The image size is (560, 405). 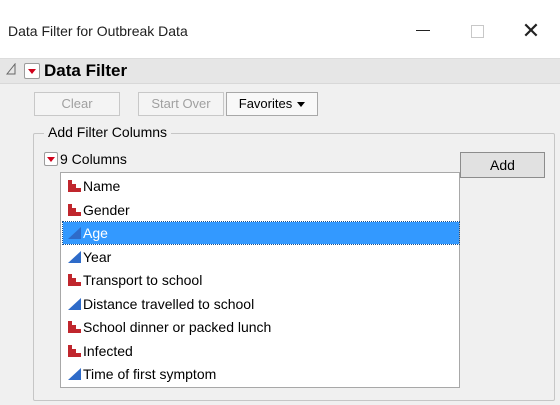 What do you see at coordinates (177, 327) in the screenshot?
I see `column-label: School dinner or packed lunch` at bounding box center [177, 327].